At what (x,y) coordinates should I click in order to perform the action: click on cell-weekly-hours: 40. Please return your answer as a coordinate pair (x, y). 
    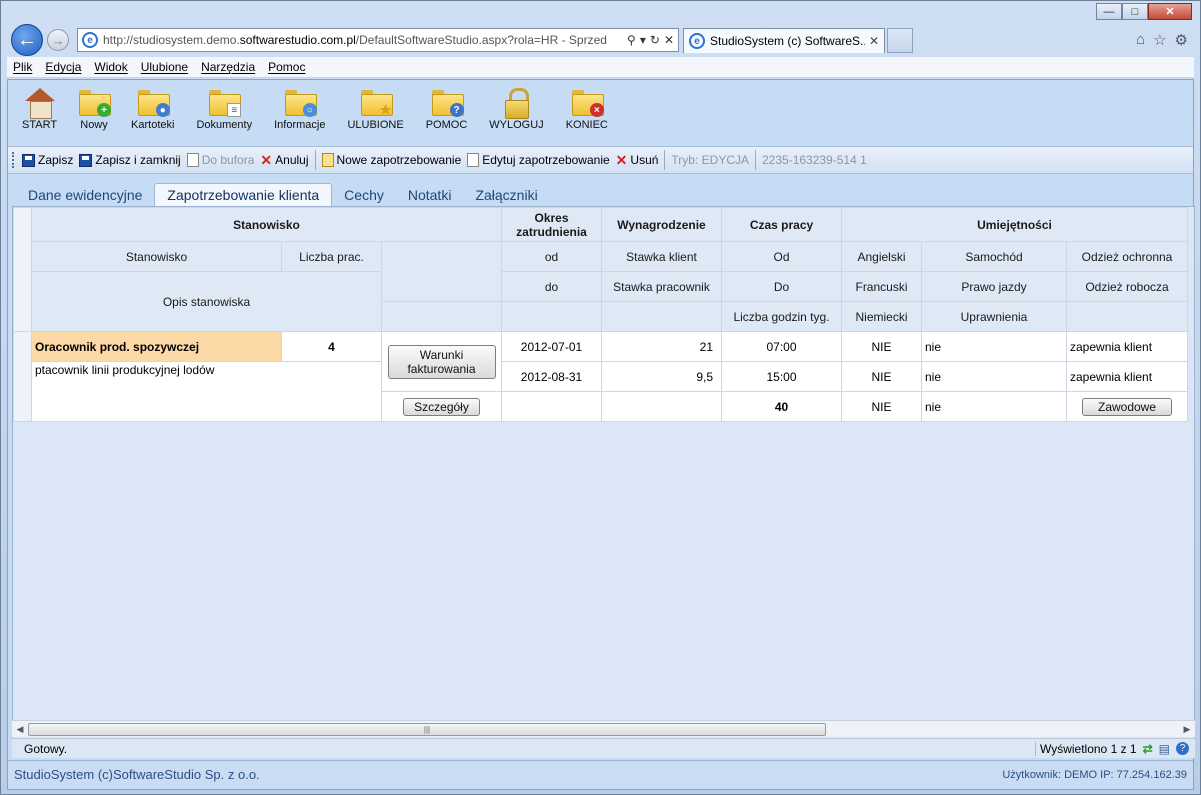
    Looking at the image, I should click on (781, 406).